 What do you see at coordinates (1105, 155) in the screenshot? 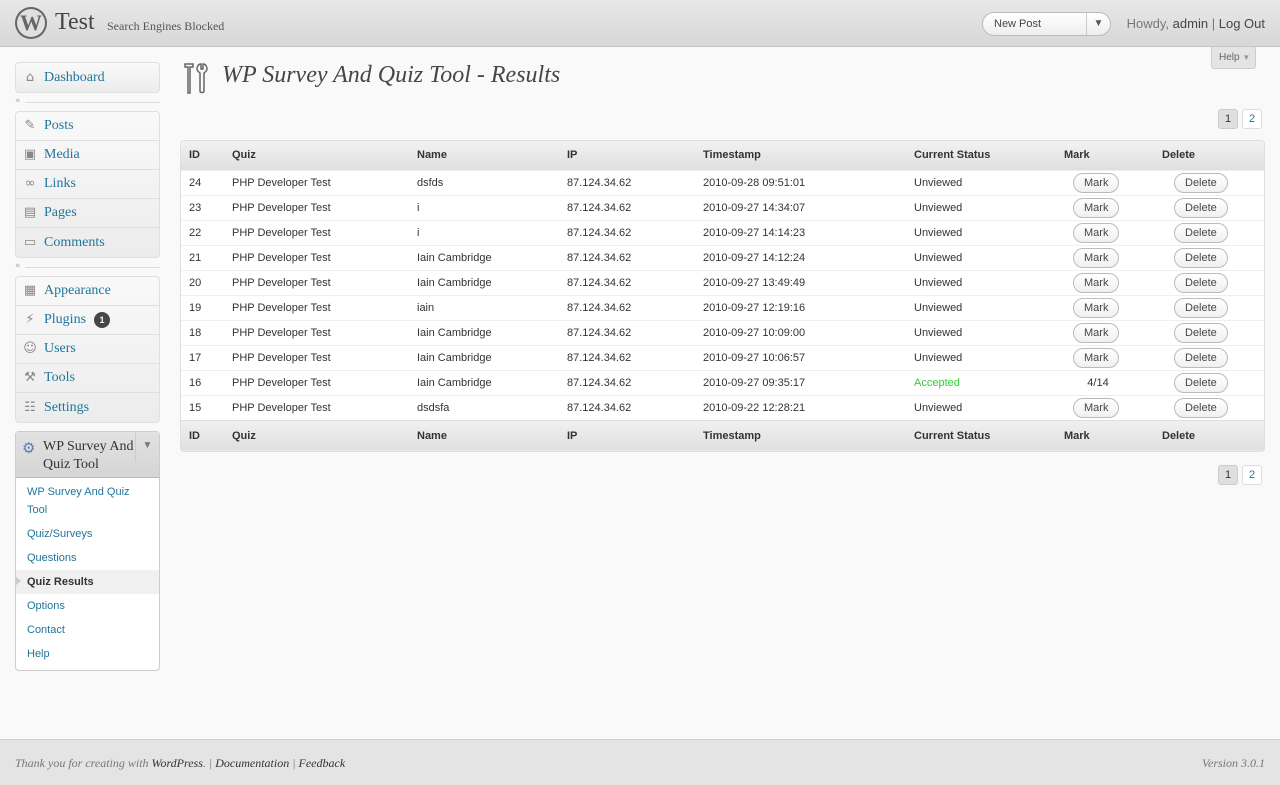
I see `column-mark: Mark` at bounding box center [1105, 155].